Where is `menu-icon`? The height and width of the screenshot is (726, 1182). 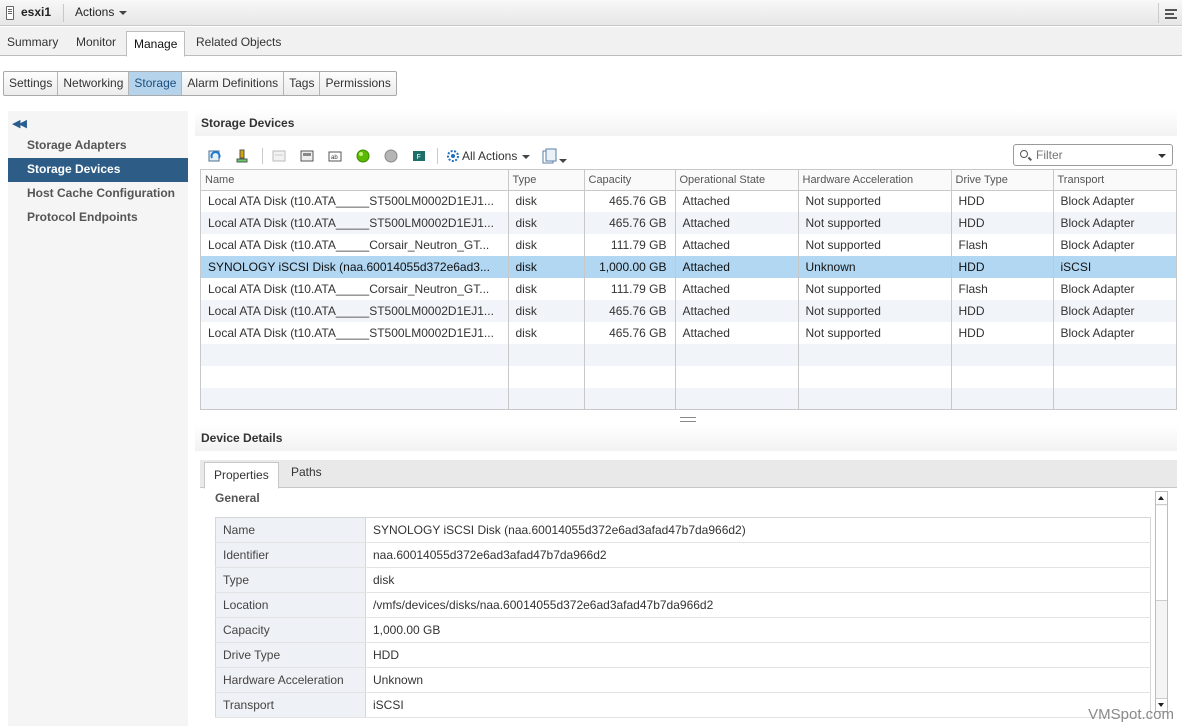 menu-icon is located at coordinates (1169, 13).